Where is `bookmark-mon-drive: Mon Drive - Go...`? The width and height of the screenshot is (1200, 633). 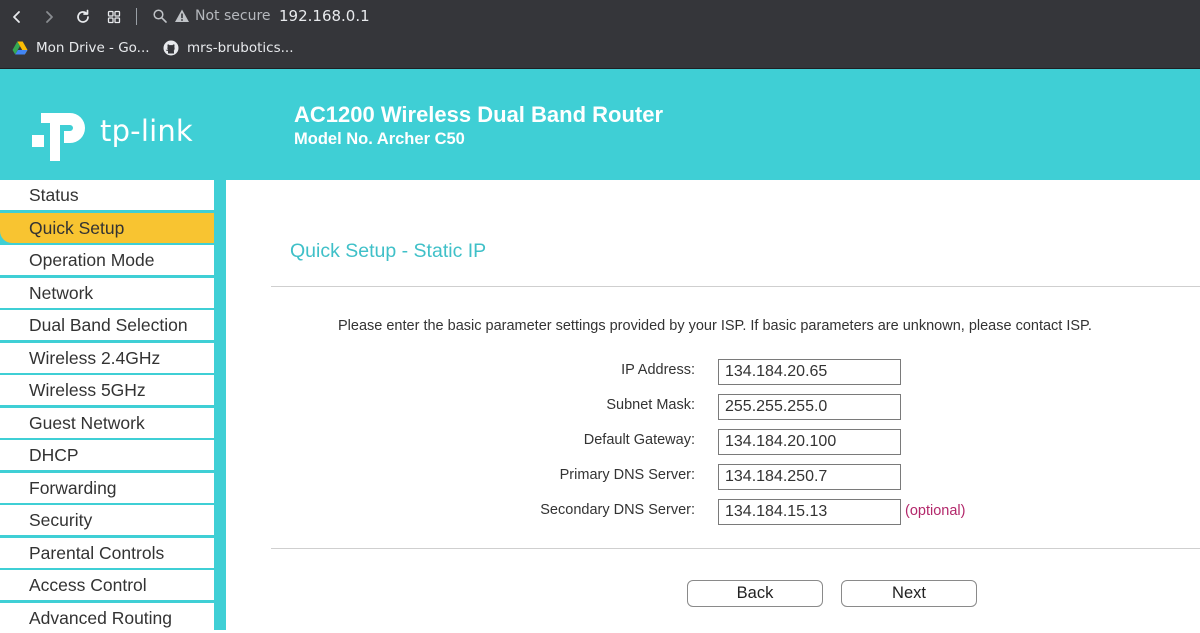
bookmark-mon-drive: Mon Drive - Go... is located at coordinates (81, 48).